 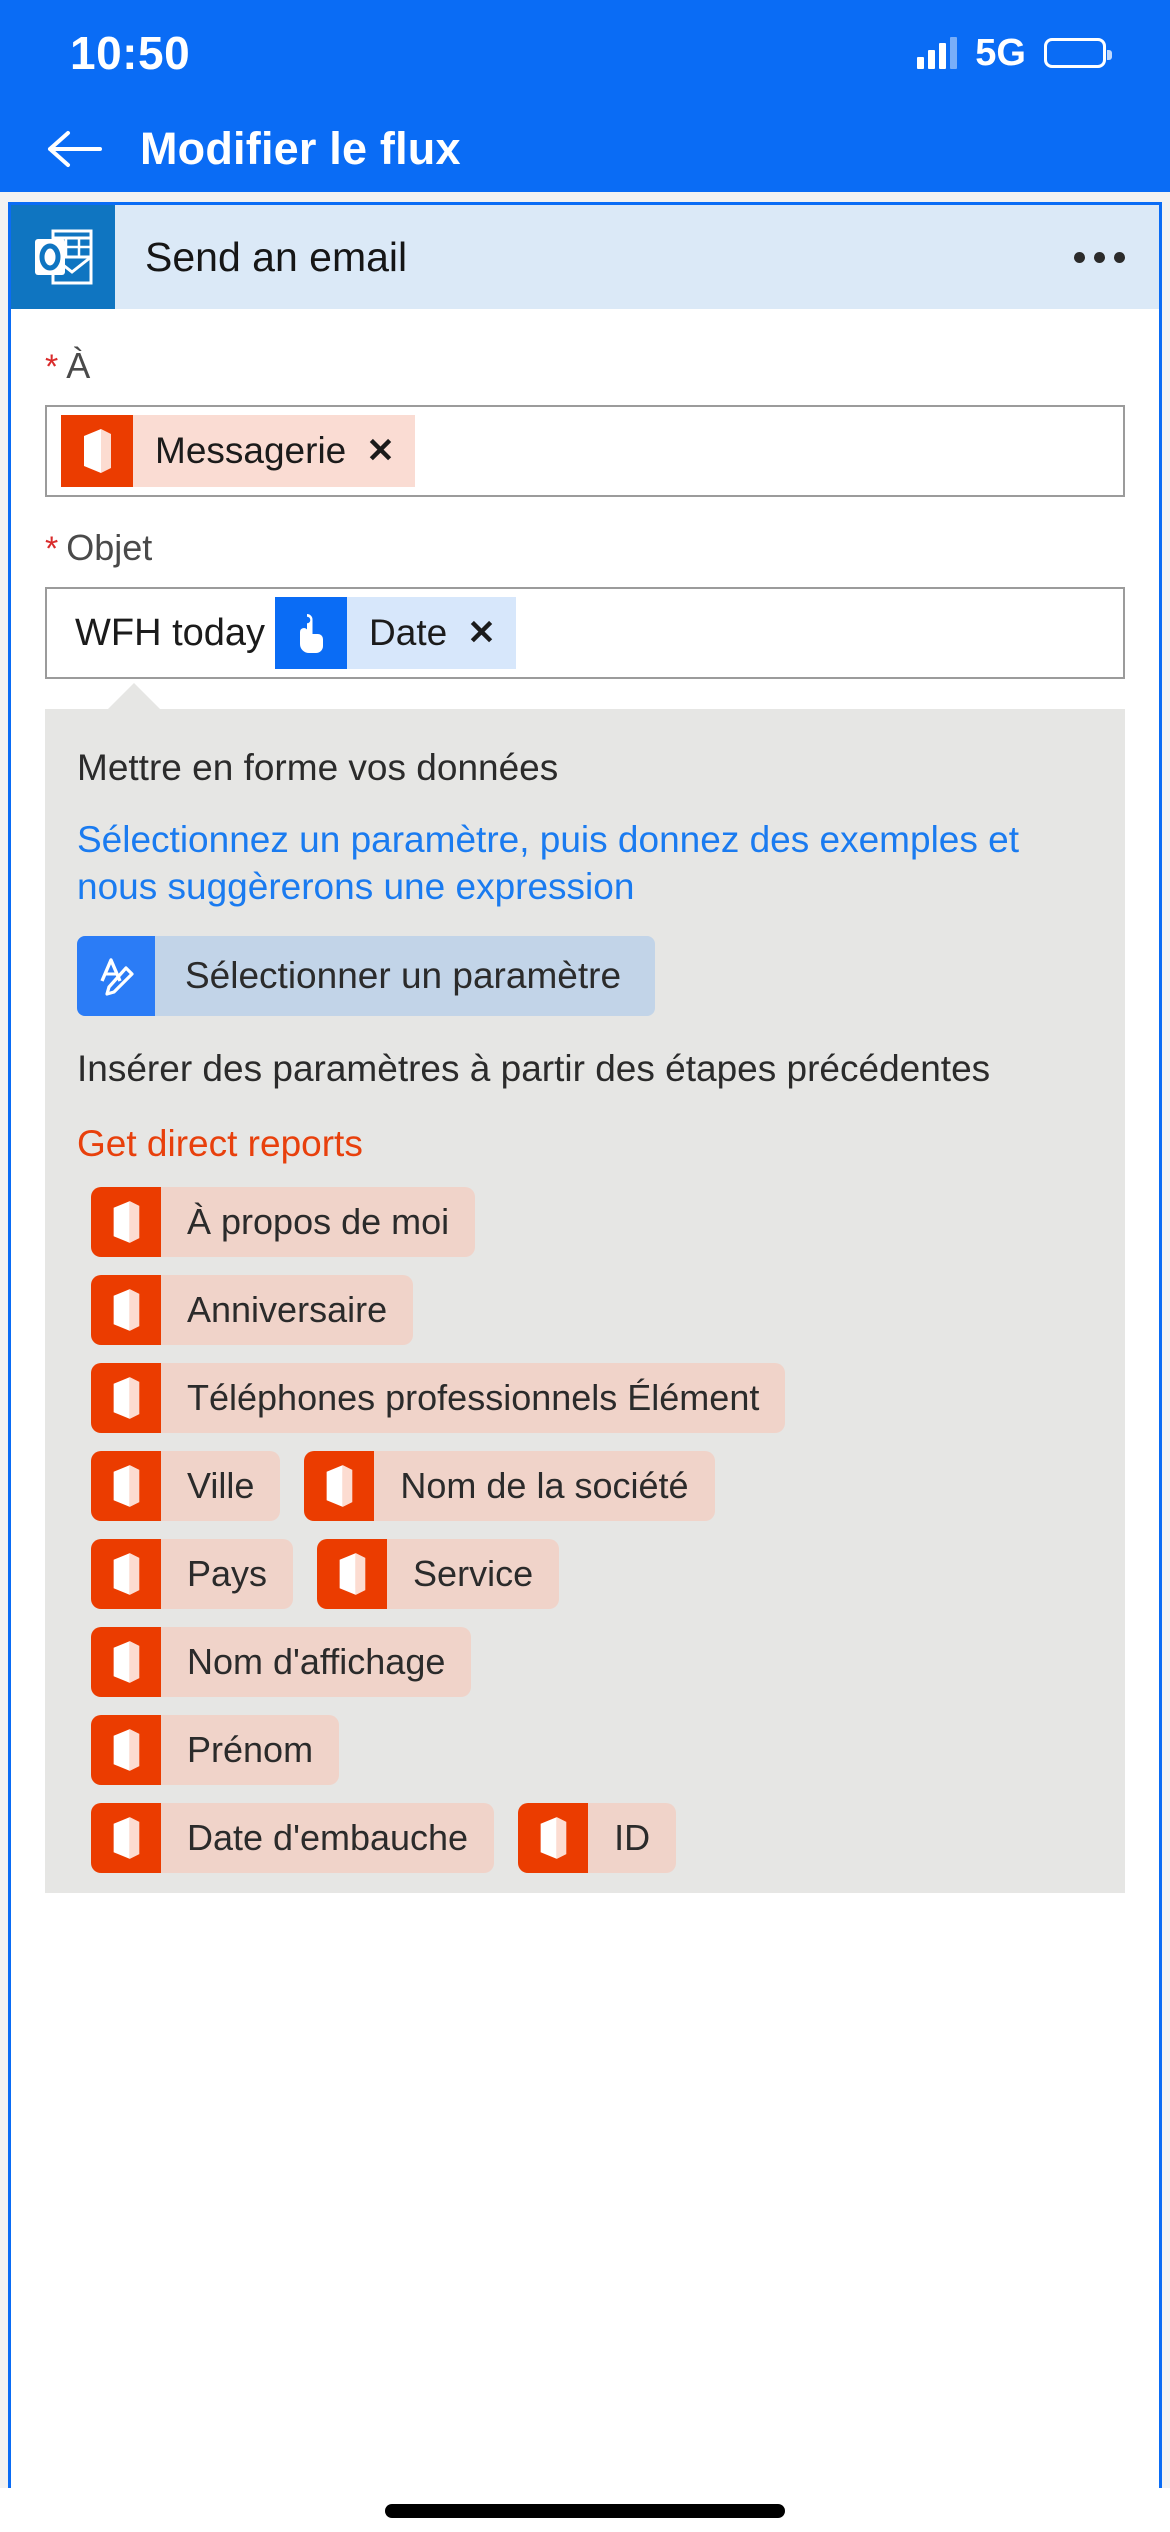 What do you see at coordinates (585, 548) in the screenshot?
I see `subject-field-label: * Objet` at bounding box center [585, 548].